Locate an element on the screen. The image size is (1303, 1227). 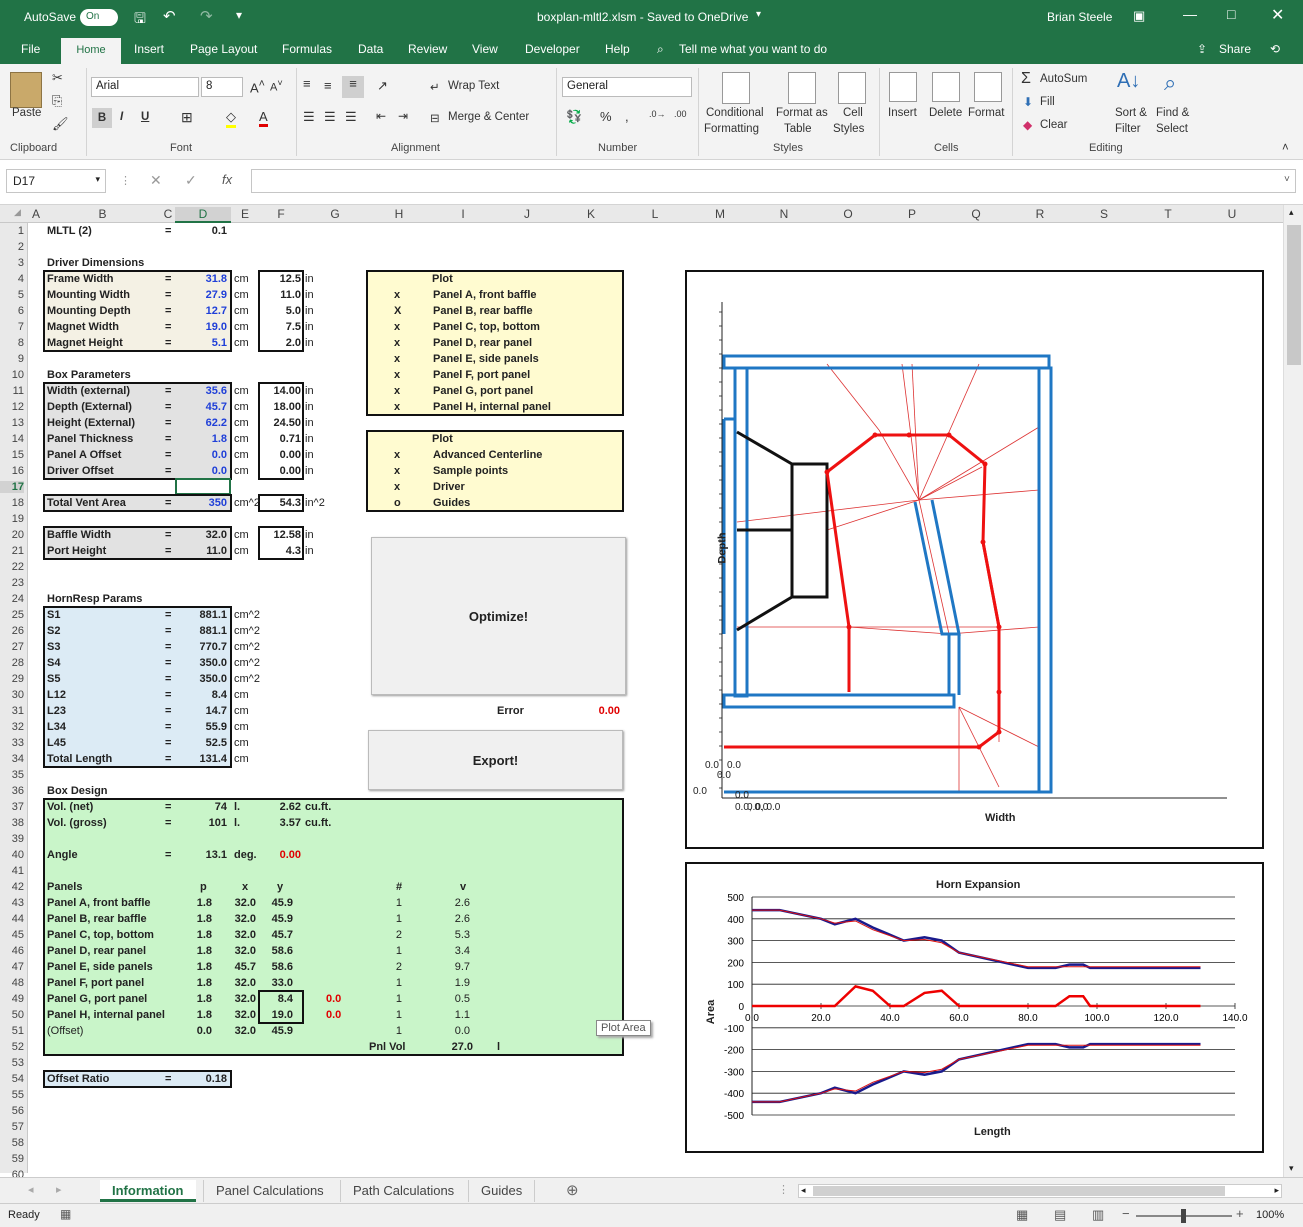
row-header: 43 is located at coordinates (12, 903).